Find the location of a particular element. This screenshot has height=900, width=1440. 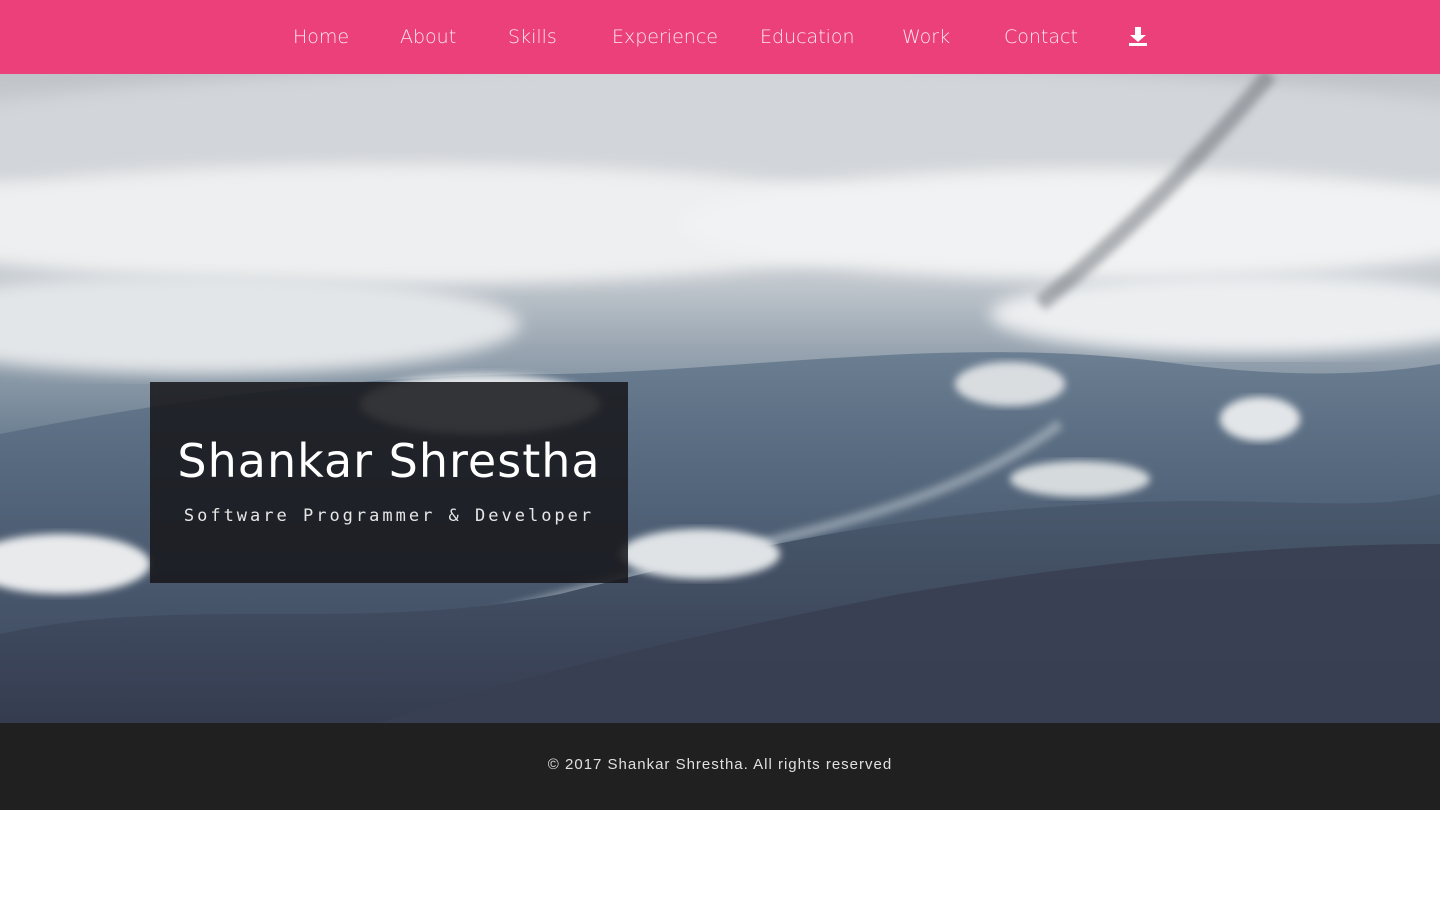

nav-contact: Contact is located at coordinates (1041, 37).